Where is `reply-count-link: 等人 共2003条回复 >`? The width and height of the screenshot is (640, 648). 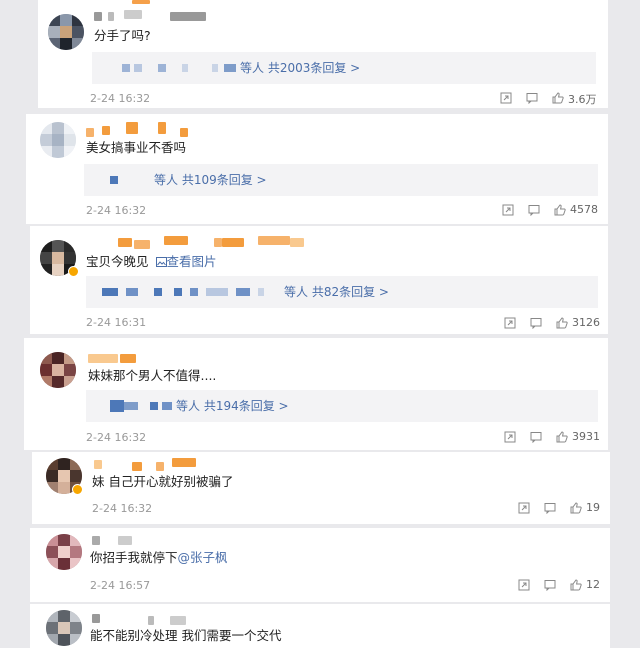
reply-count-link: 等人 共2003条回复 > is located at coordinates (300, 68).